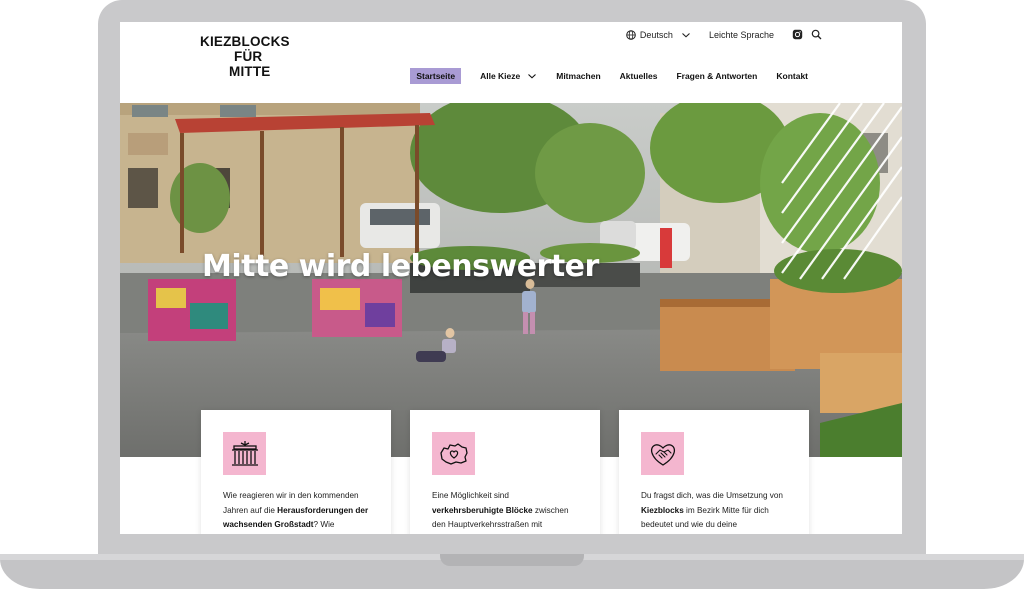 The height and width of the screenshot is (589, 1024). I want to click on easy-language-link: Leichte Sprache, so click(741, 35).